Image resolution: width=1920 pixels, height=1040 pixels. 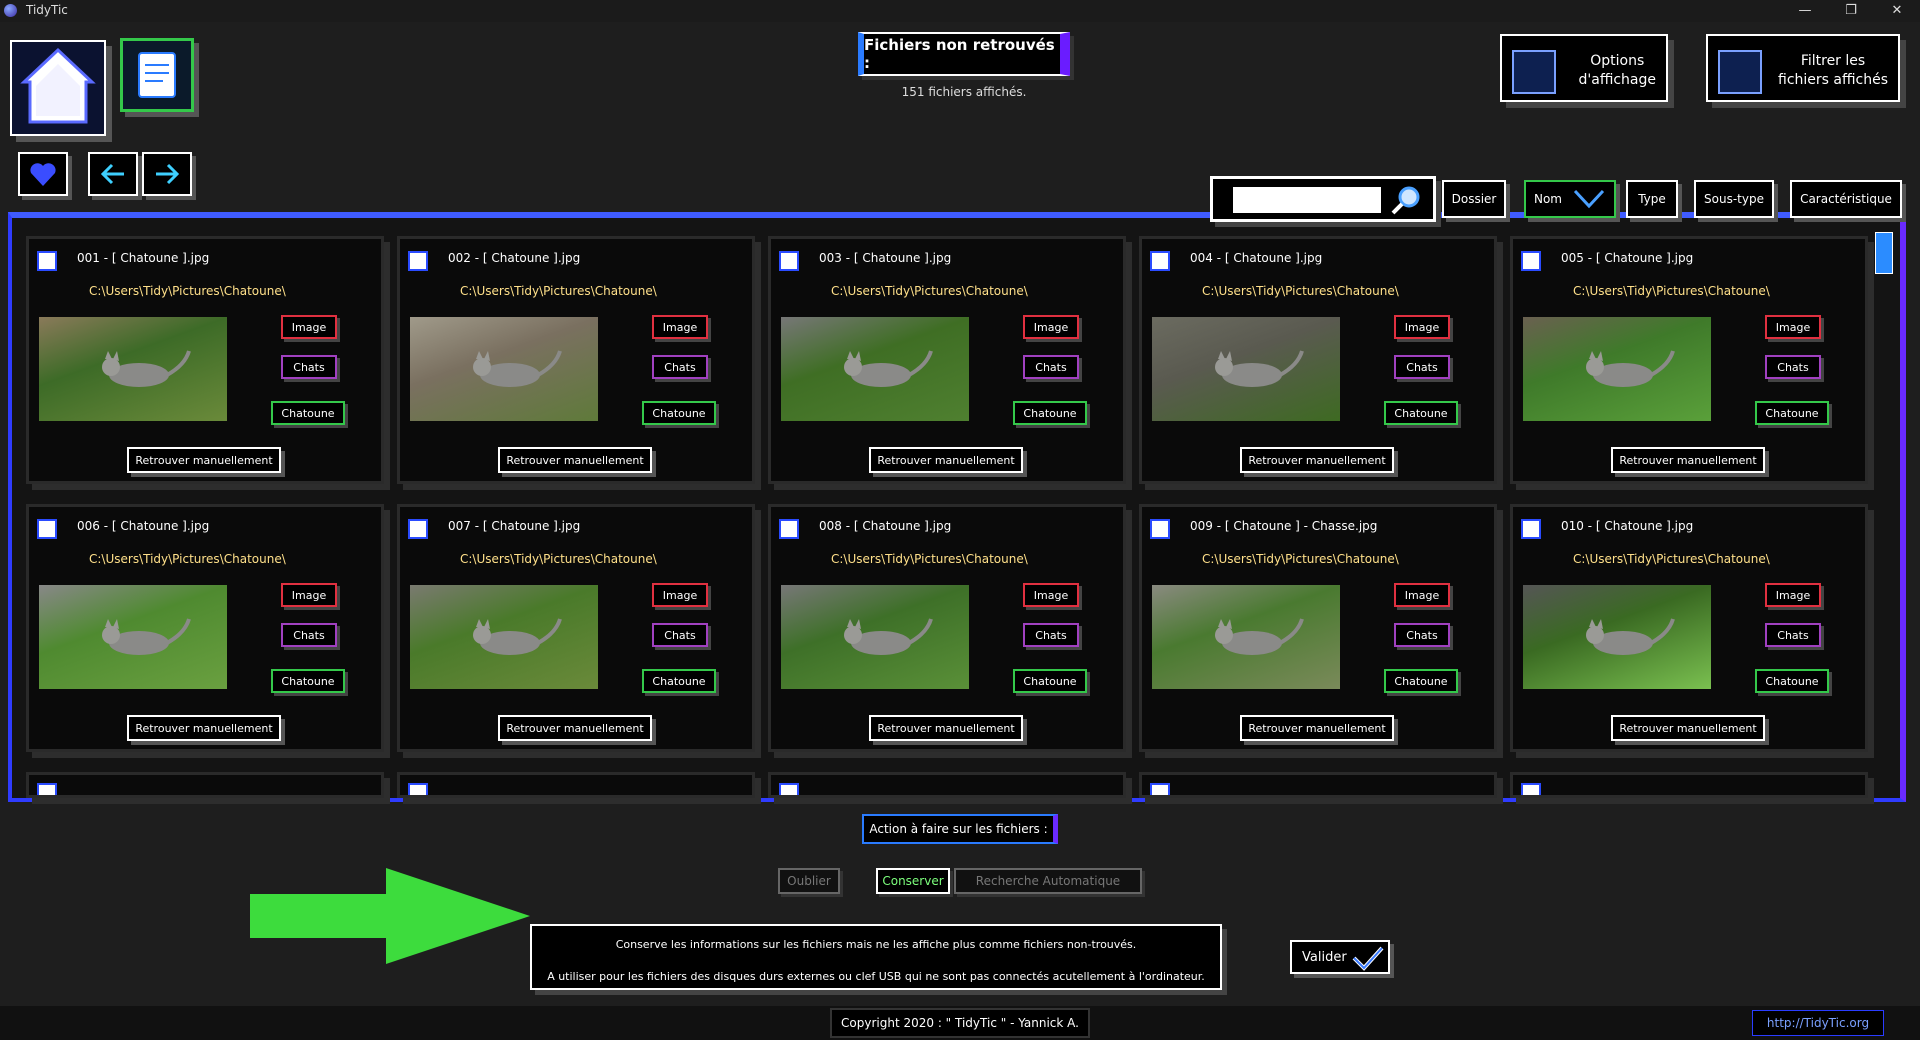 What do you see at coordinates (205, 785) in the screenshot?
I see `file-card-partial` at bounding box center [205, 785].